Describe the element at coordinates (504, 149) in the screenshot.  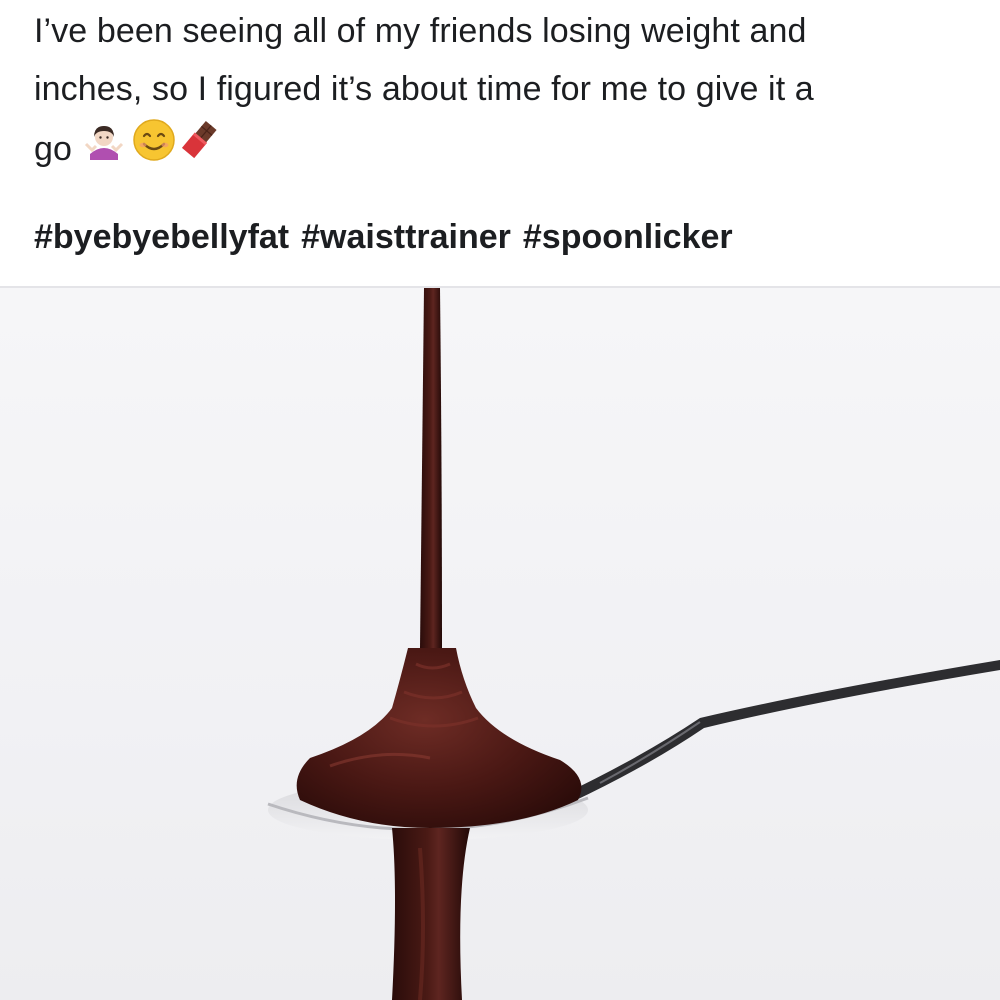
I see `caption-line-with-emojis: go` at that location.